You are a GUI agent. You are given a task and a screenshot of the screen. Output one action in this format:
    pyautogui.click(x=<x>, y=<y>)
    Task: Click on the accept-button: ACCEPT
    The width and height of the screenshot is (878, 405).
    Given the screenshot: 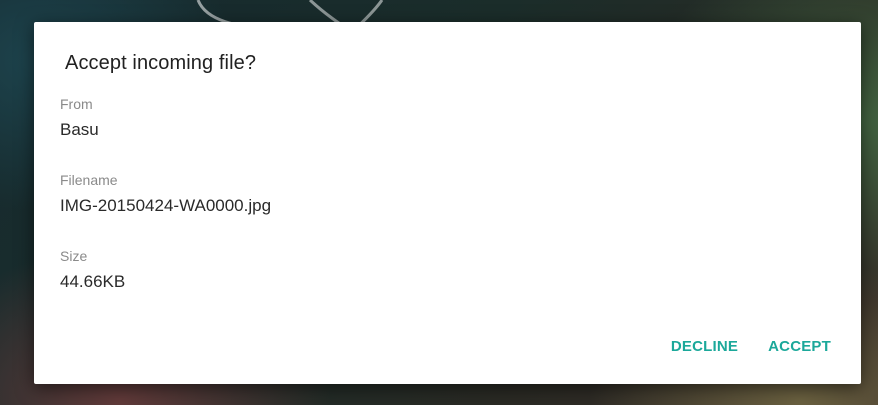 What is the action you would take?
    pyautogui.click(x=799, y=346)
    